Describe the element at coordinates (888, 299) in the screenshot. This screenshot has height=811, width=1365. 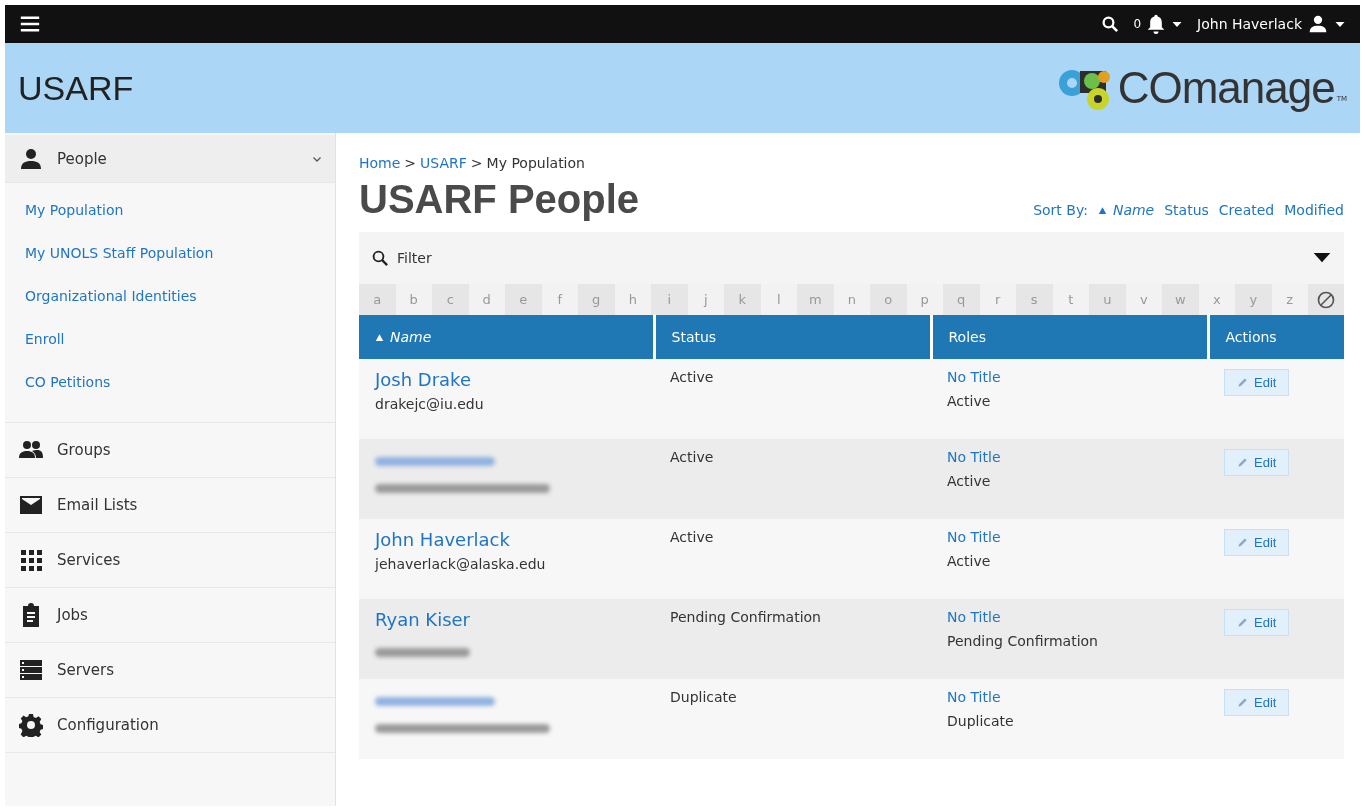
I see `letter-link: o` at that location.